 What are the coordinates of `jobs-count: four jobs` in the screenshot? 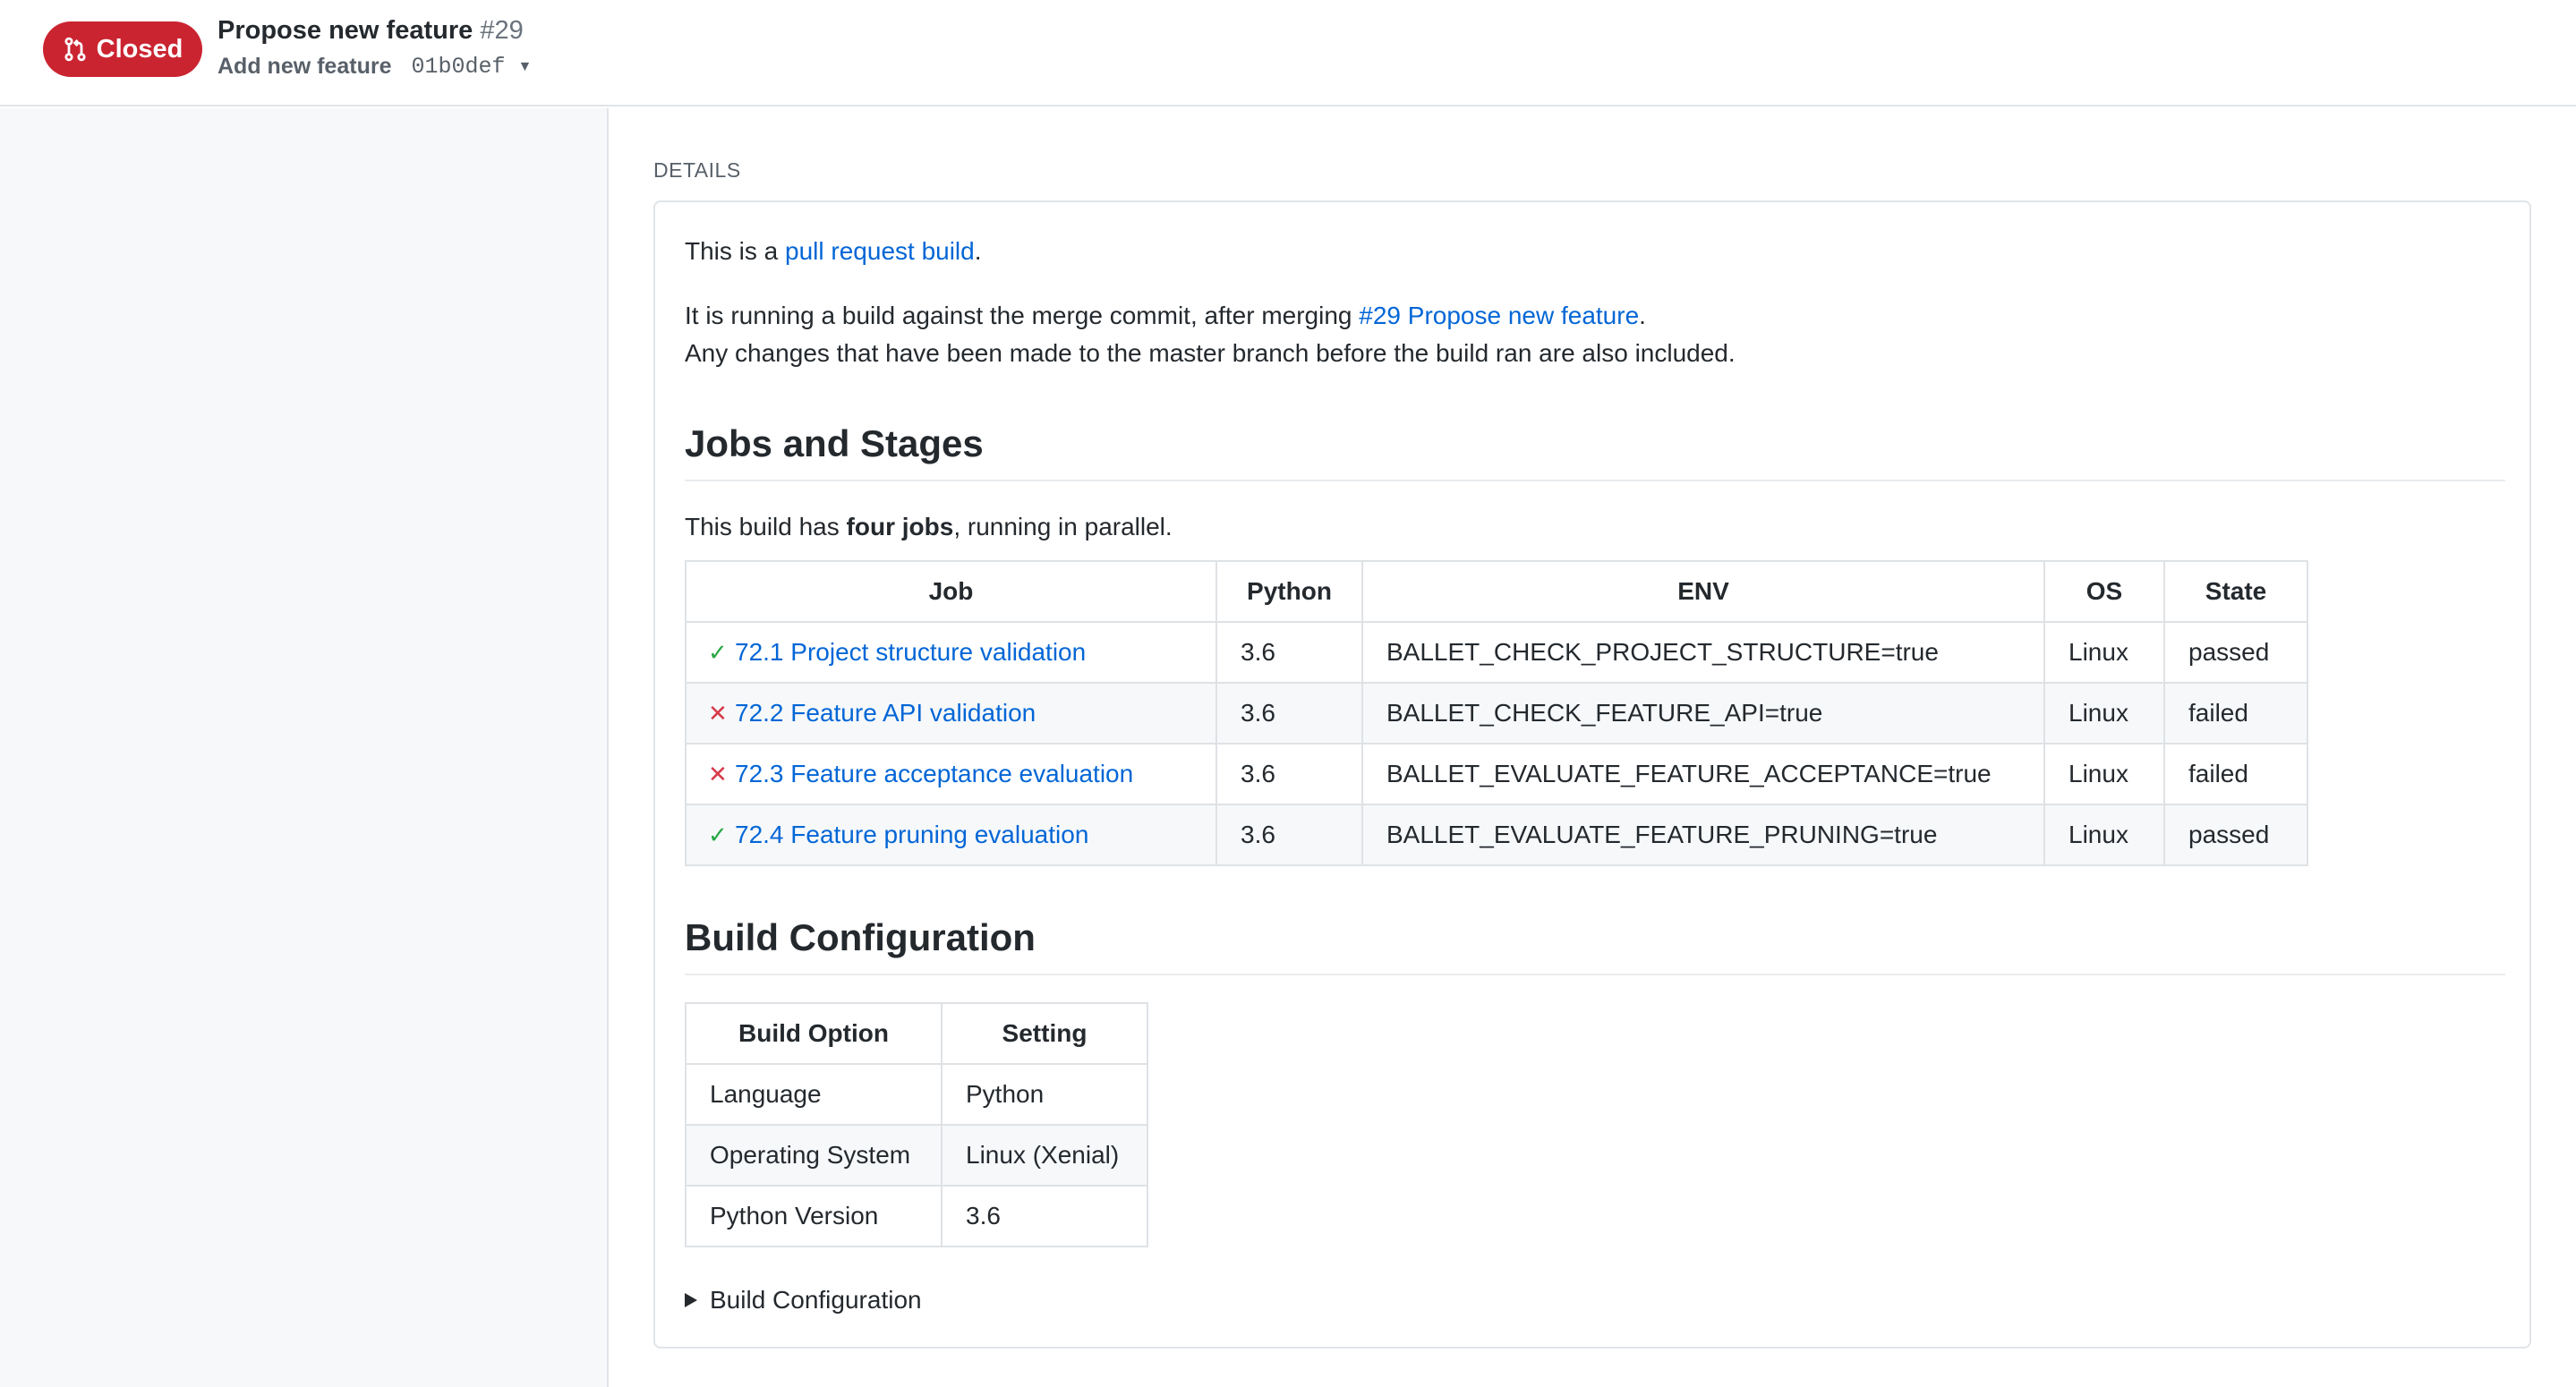 It's located at (900, 526).